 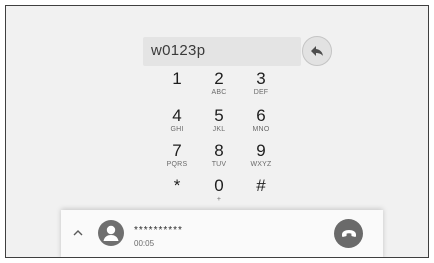 What do you see at coordinates (222, 51) in the screenshot?
I see `dialed-number-field: w0123p` at bounding box center [222, 51].